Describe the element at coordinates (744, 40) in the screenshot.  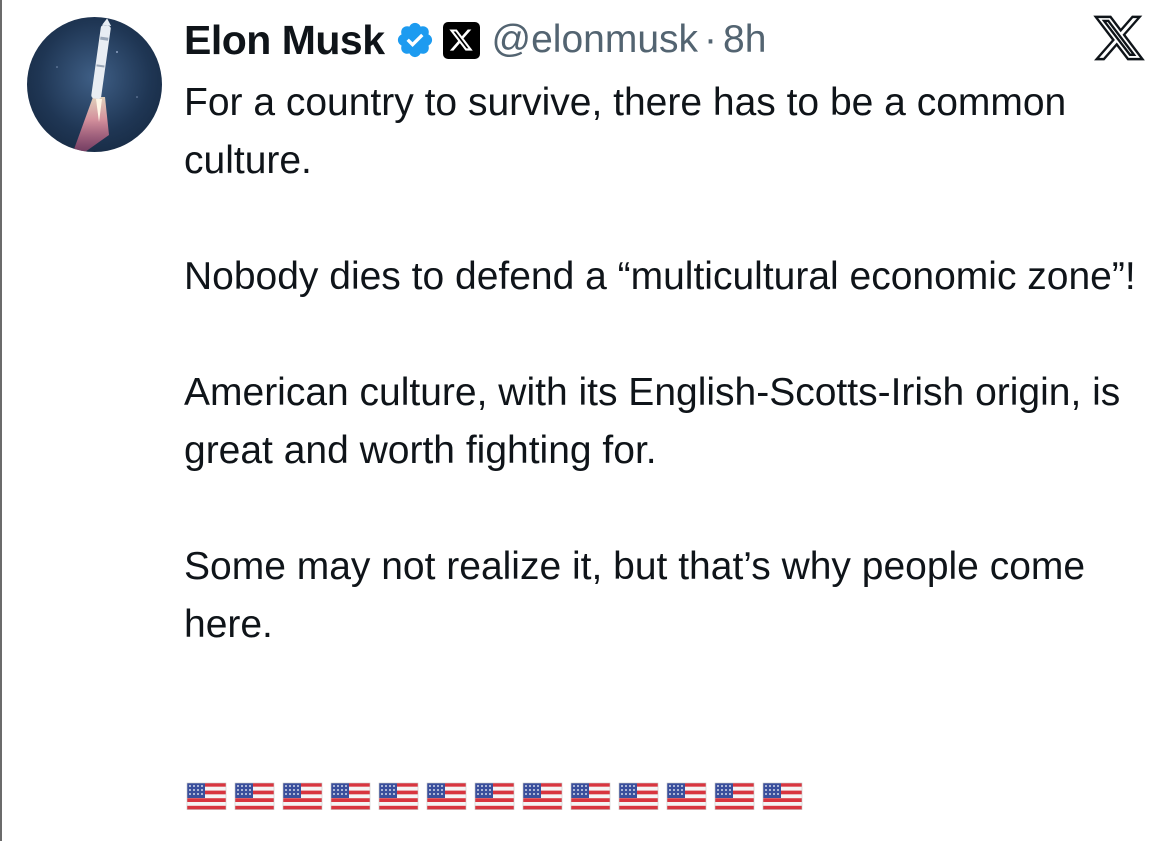
I see `timestamp: 8h` at that location.